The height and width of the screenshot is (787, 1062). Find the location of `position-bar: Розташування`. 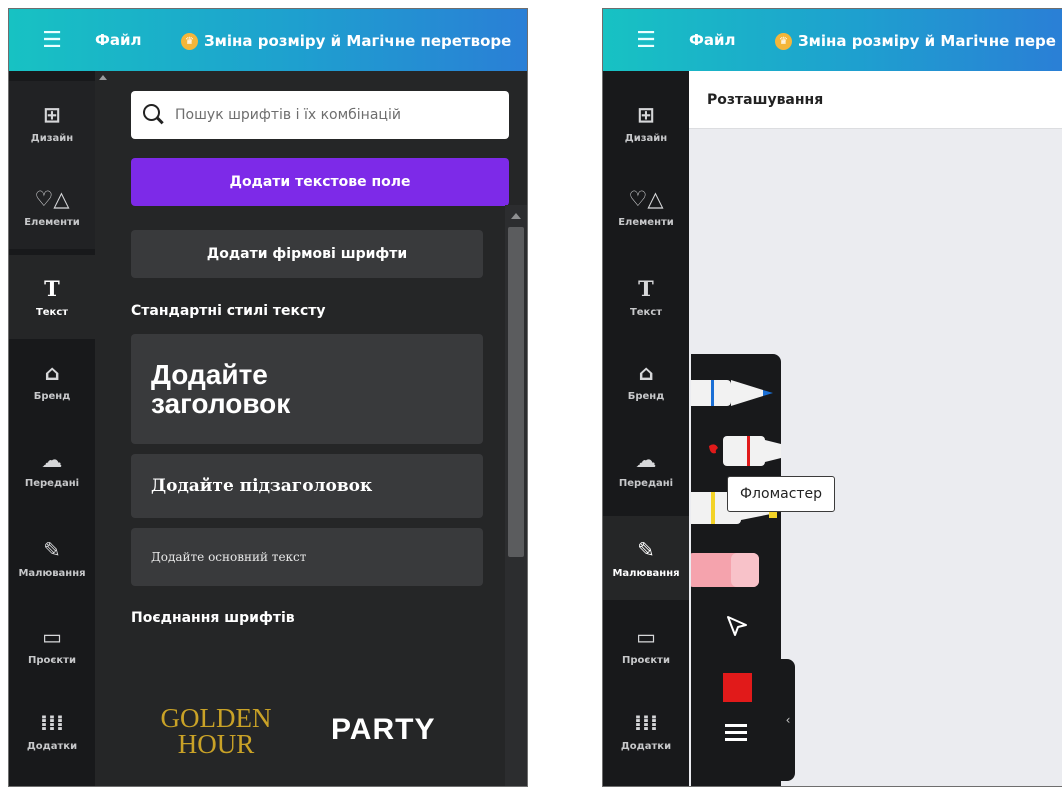

position-bar: Розташування is located at coordinates (875, 100).